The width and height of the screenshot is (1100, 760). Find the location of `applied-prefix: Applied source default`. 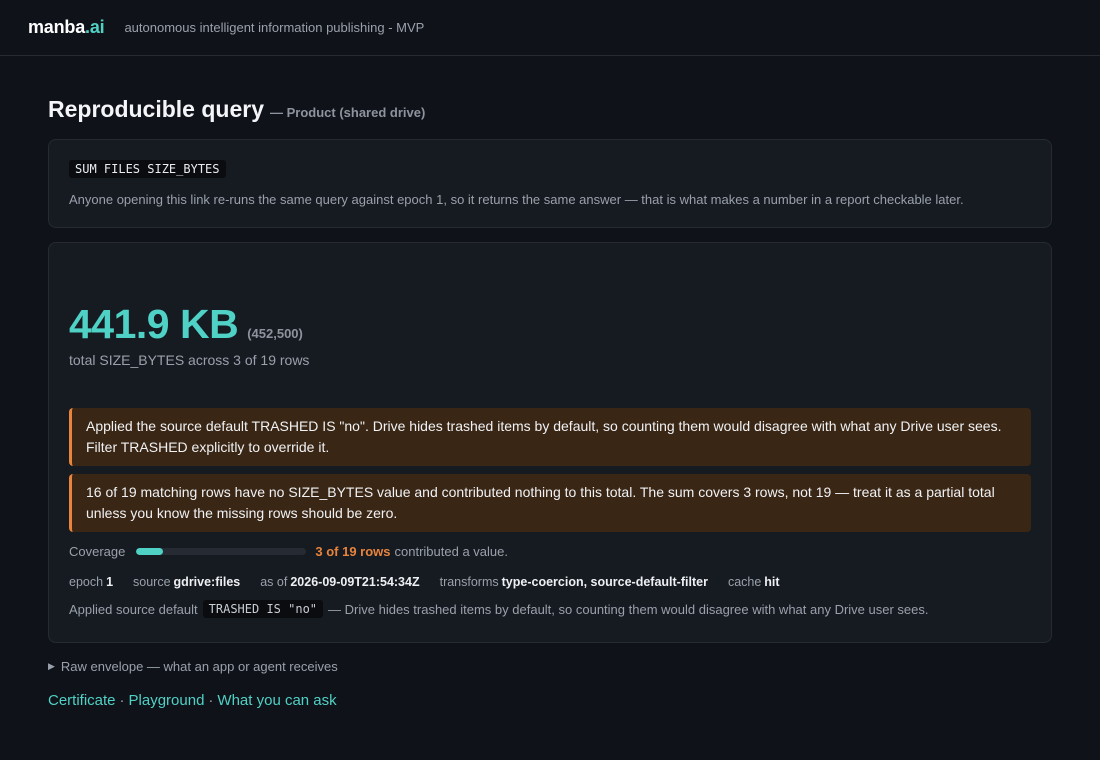

applied-prefix: Applied source default is located at coordinates (133, 609).